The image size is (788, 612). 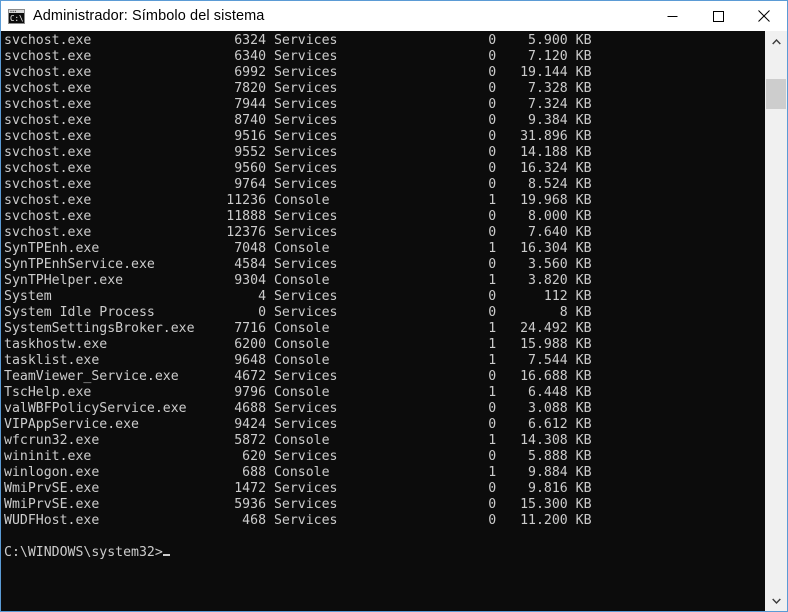 I want to click on table-row: svchost.exe 8740 Services 0 9.384 KB, so click(x=298, y=120).